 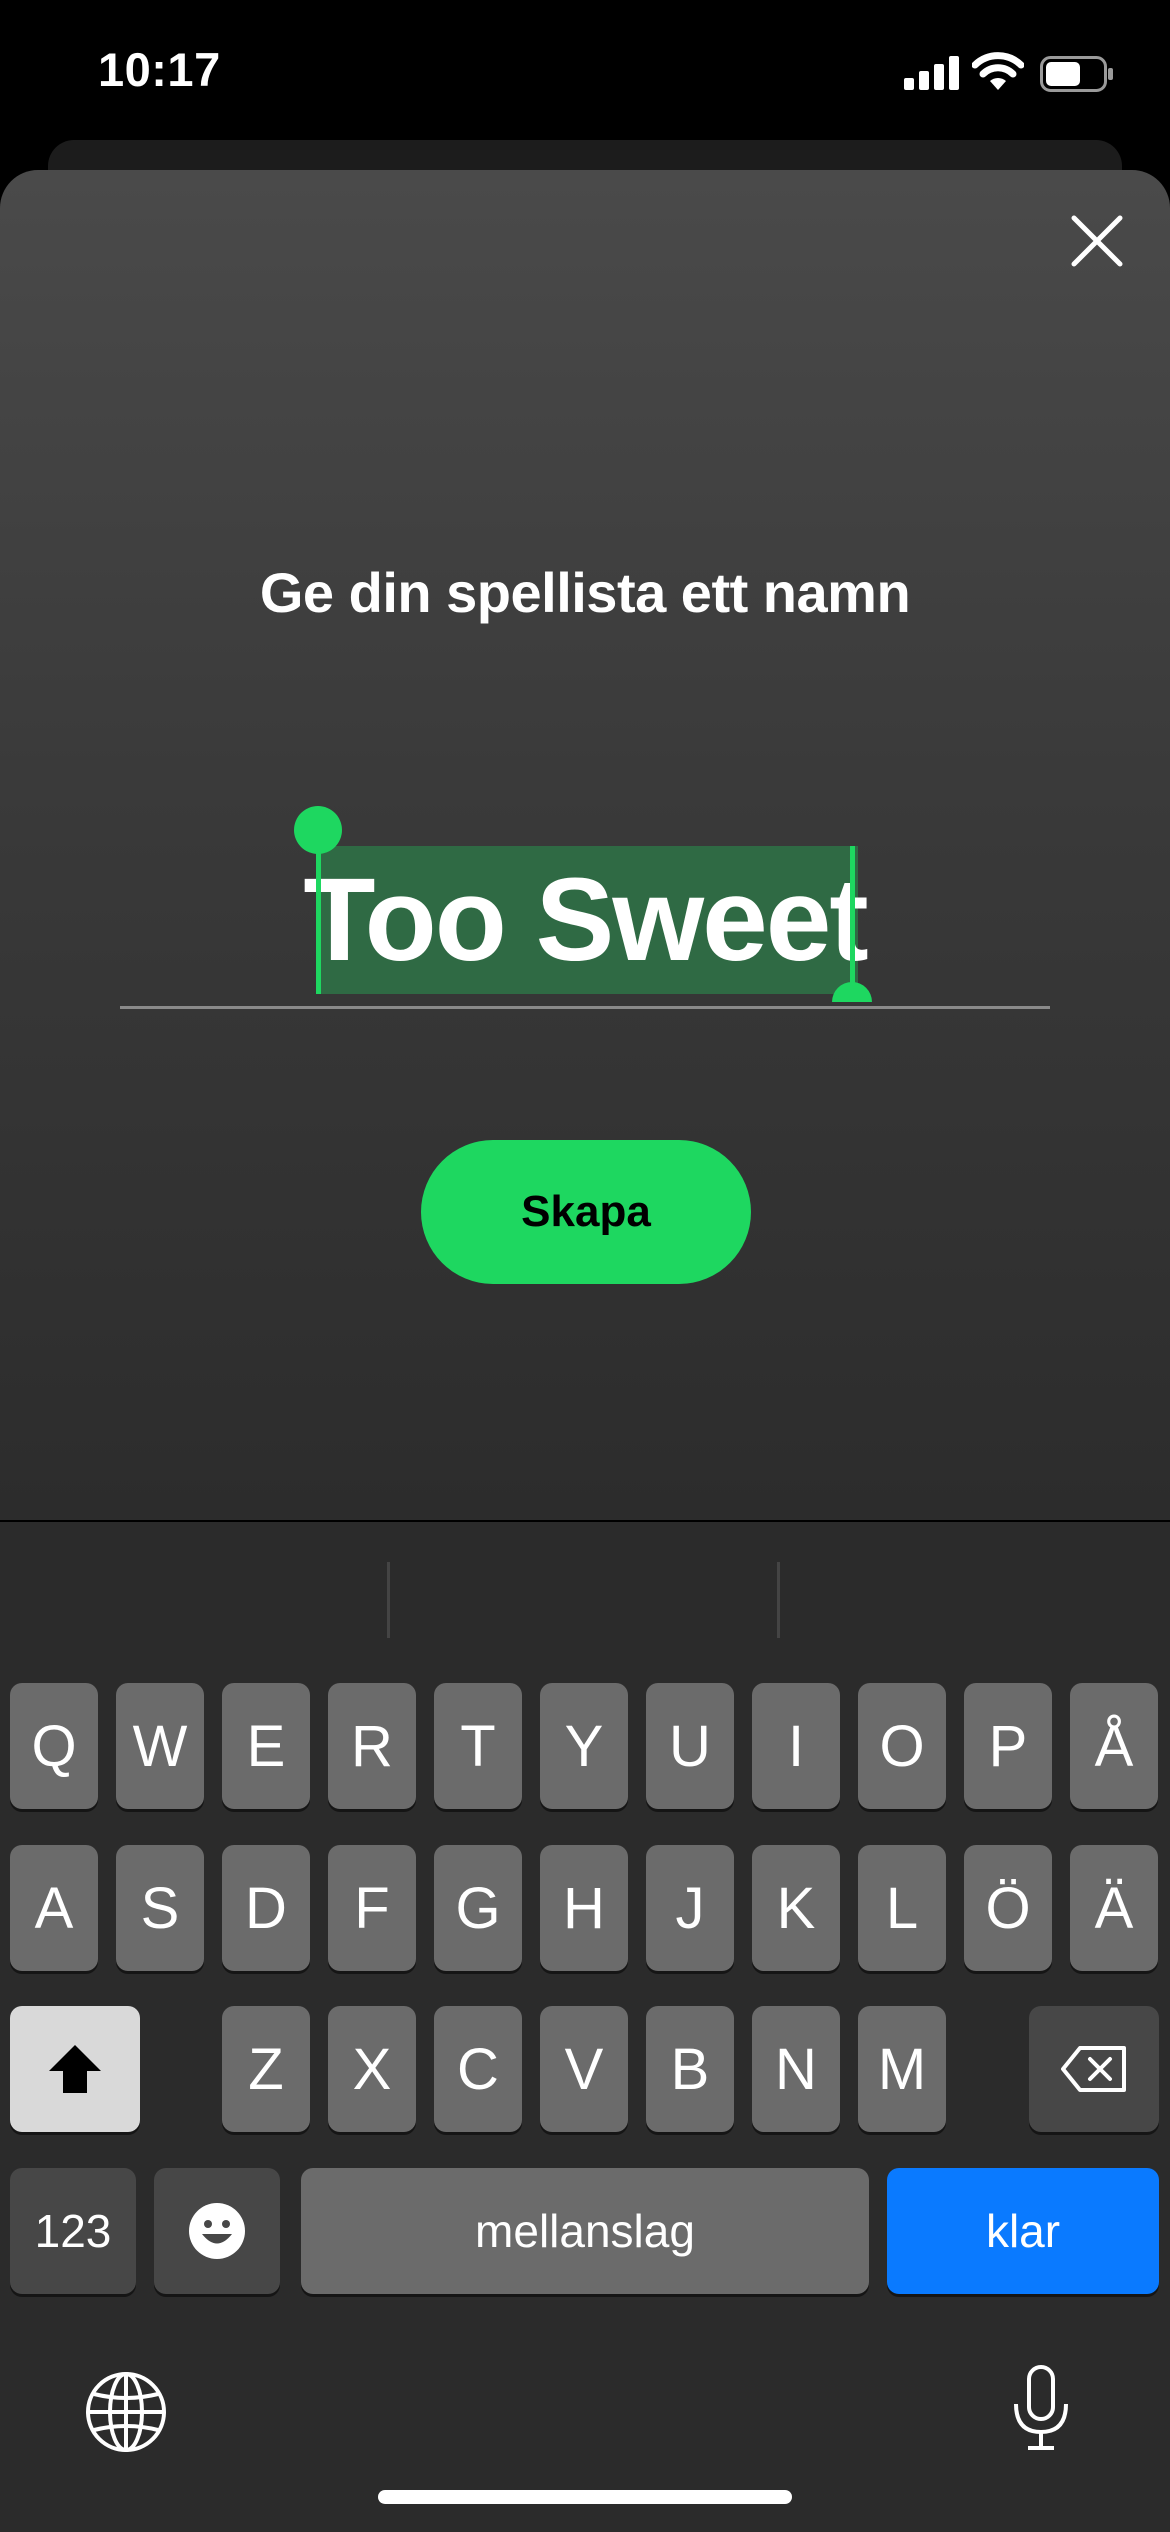 What do you see at coordinates (852, 921) in the screenshot?
I see `selection-end-handle` at bounding box center [852, 921].